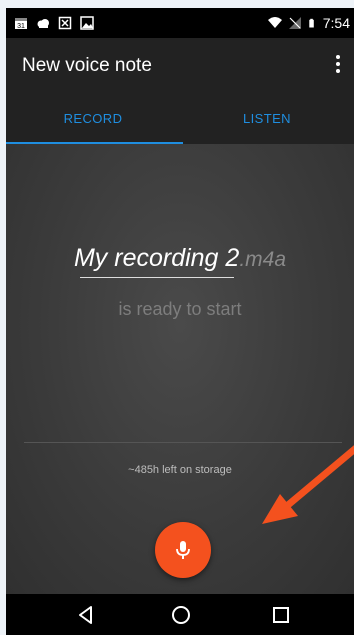 This screenshot has width=354, height=635. I want to click on svg-text: 31, so click(21, 26).